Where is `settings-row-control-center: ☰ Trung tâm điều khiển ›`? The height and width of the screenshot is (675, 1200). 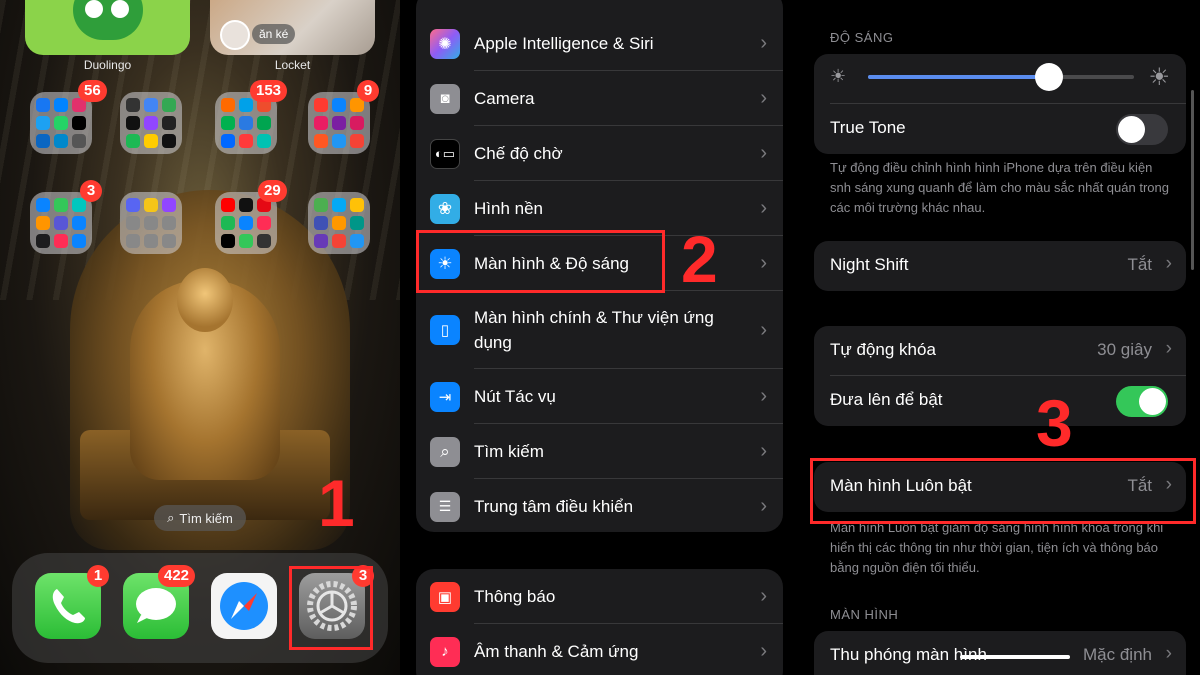
settings-row-control-center: ☰ Trung tâm điều khiển › is located at coordinates (599, 505).